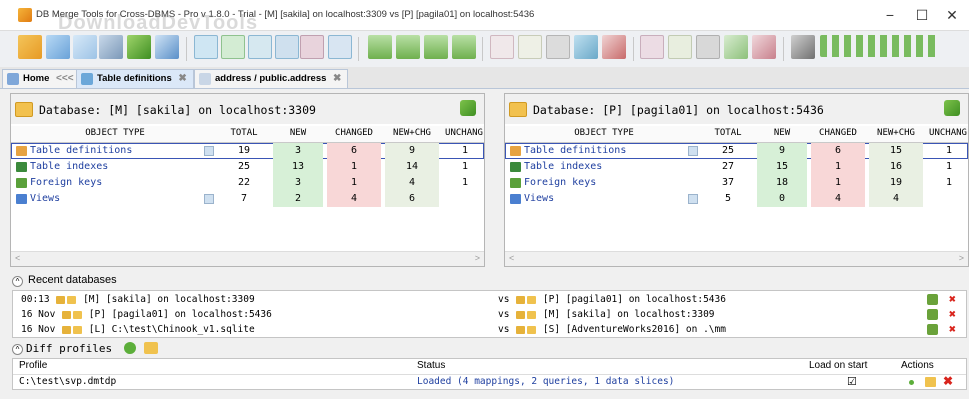 The width and height of the screenshot is (969, 399). I want to click on tab-table-definitions: Table definitions ✖, so click(135, 78).